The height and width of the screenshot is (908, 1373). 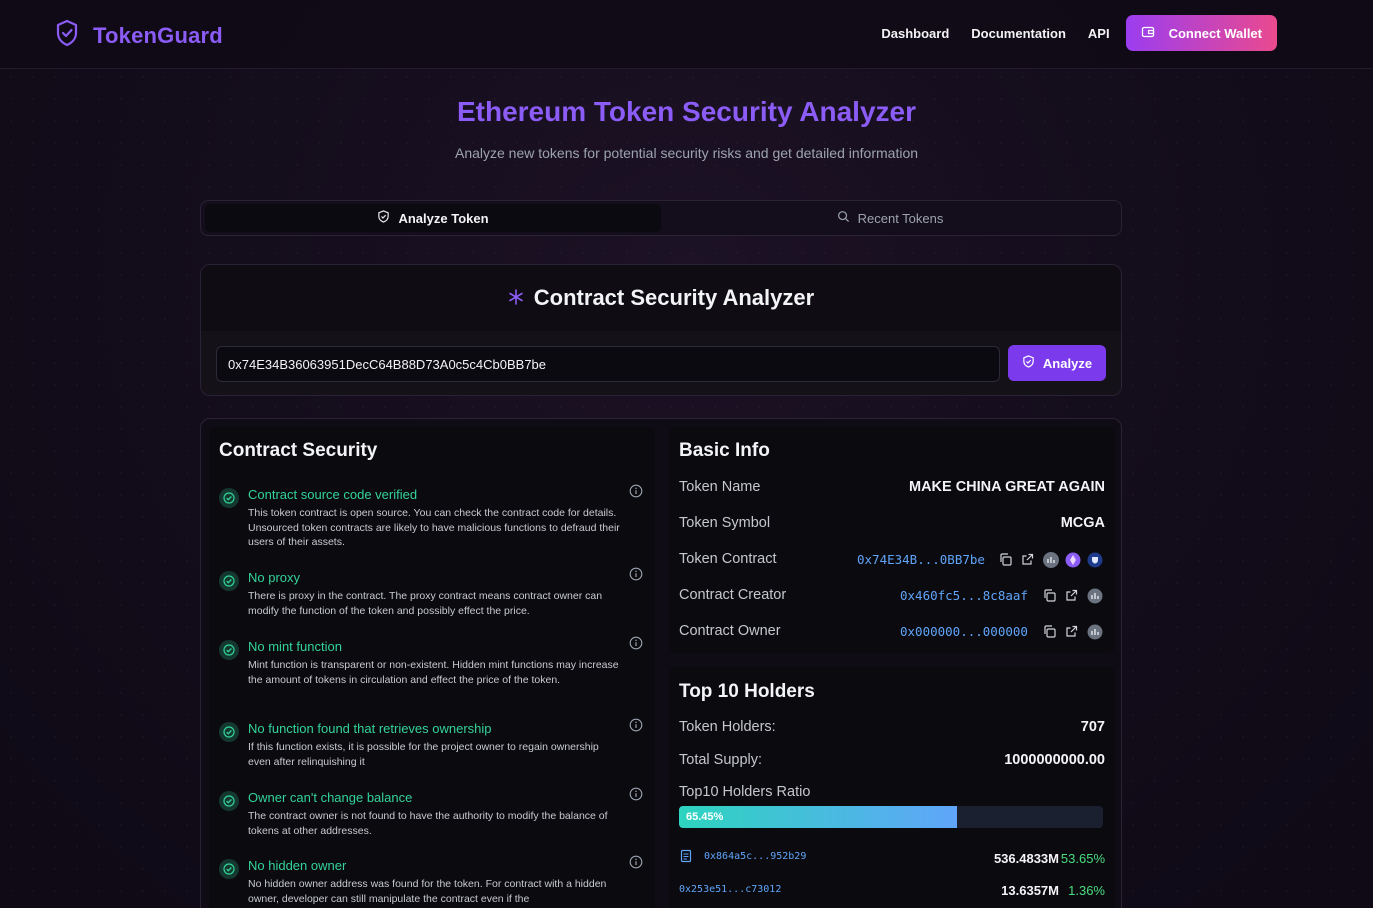 What do you see at coordinates (720, 487) in the screenshot?
I see `token-name-label: Token Name` at bounding box center [720, 487].